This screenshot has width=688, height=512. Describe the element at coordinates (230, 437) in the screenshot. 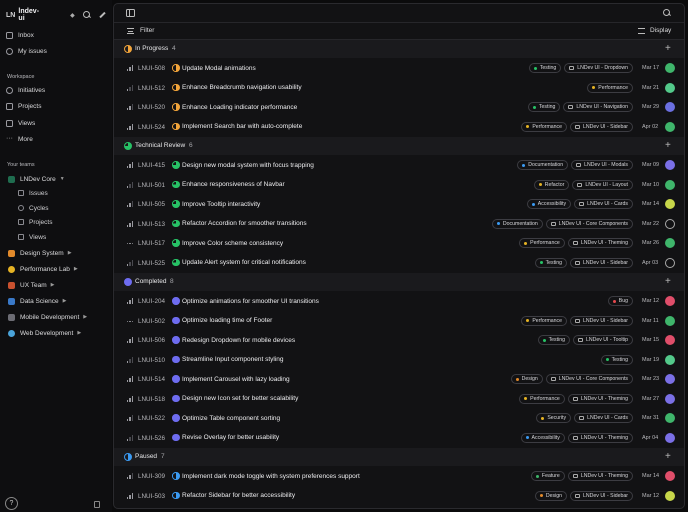

I see `issue-title: Revise Overlay for better usability` at that location.